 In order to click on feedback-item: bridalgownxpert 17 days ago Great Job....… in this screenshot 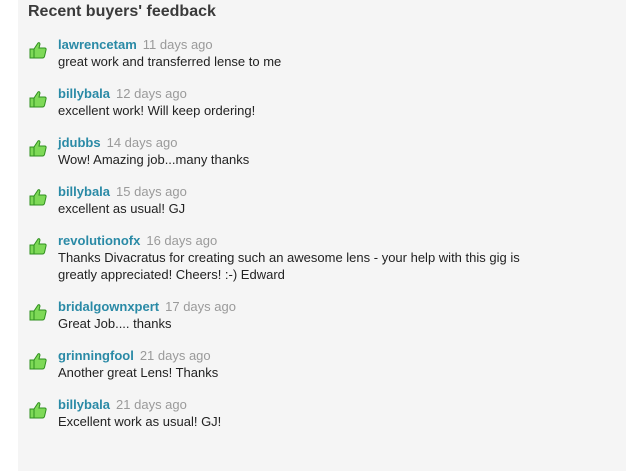, I will do `click(322, 315)`.